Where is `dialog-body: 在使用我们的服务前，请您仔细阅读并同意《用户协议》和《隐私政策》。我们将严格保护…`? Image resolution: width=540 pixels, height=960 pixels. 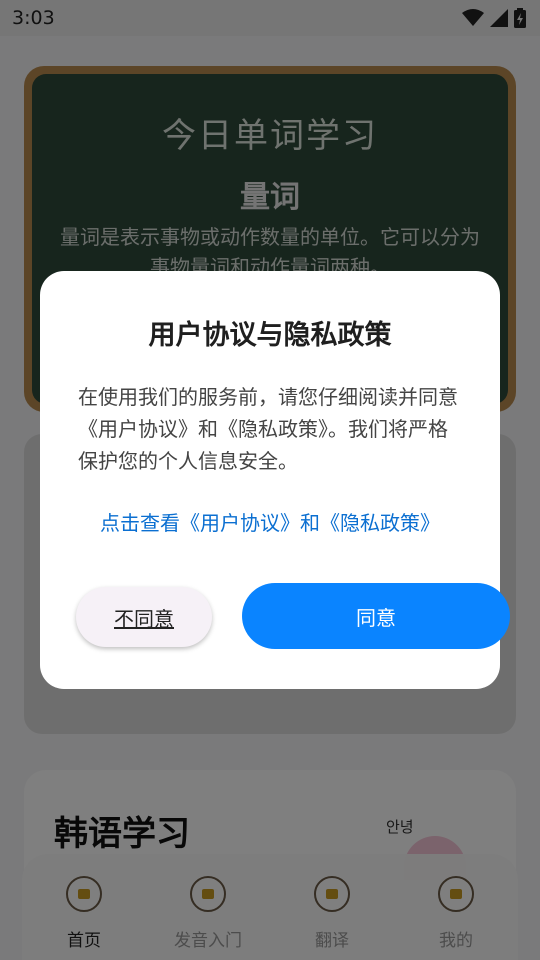 dialog-body: 在使用我们的服务前，请您仔细阅读并同意《用户协议》和《隐私政策》。我们将严格保护… is located at coordinates (268, 429).